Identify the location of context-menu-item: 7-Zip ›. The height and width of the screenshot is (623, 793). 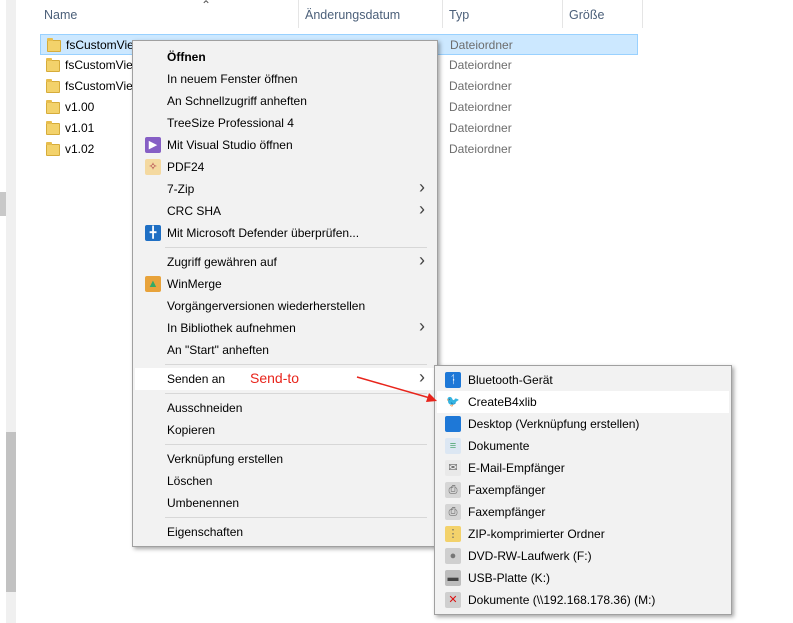
(285, 188).